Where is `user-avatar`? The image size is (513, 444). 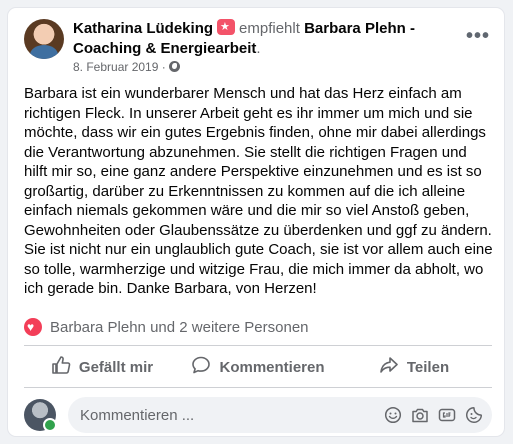
user-avatar is located at coordinates (40, 415).